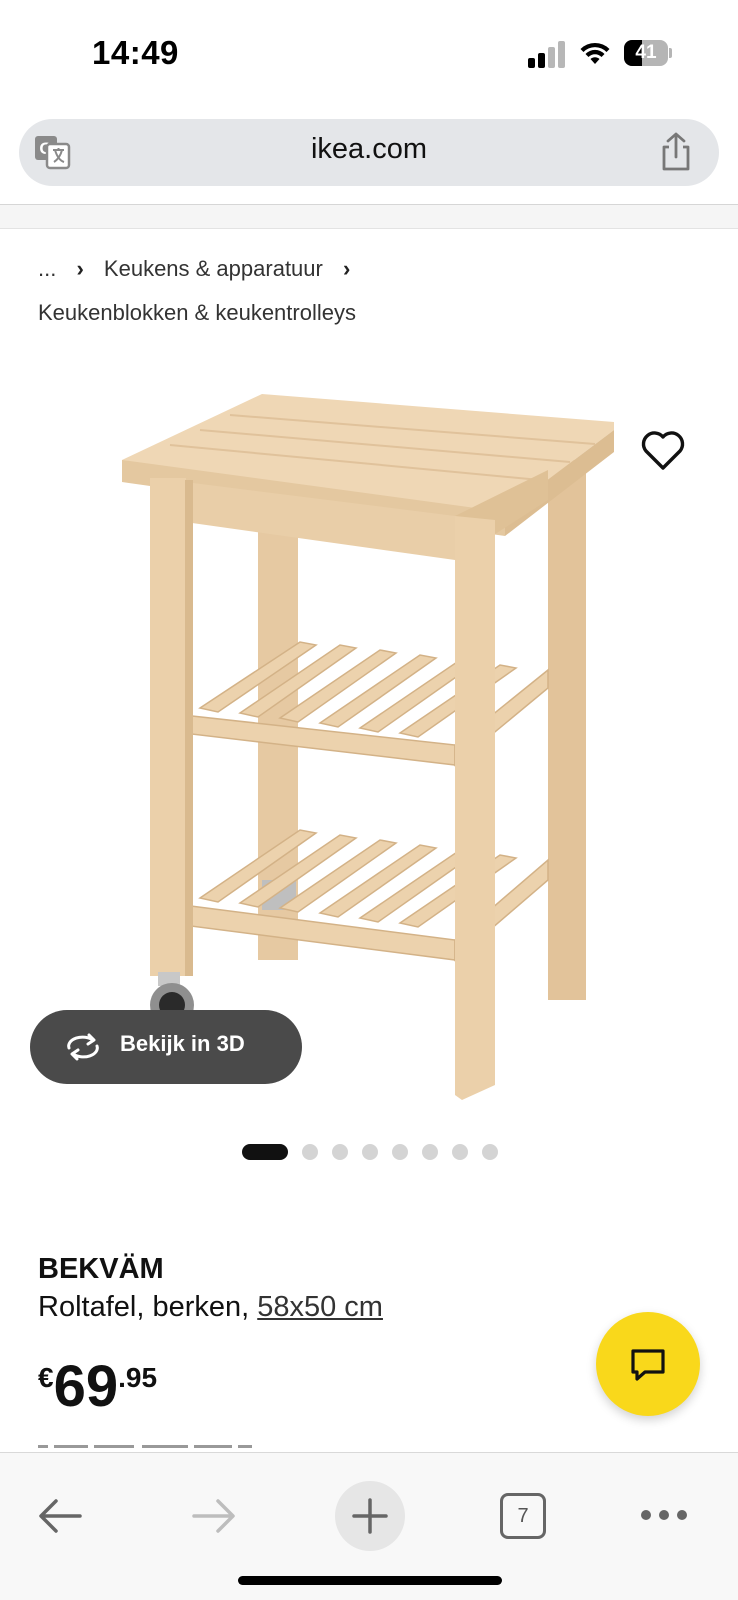 This screenshot has height=1600, width=738. I want to click on header-strip, so click(369, 217).